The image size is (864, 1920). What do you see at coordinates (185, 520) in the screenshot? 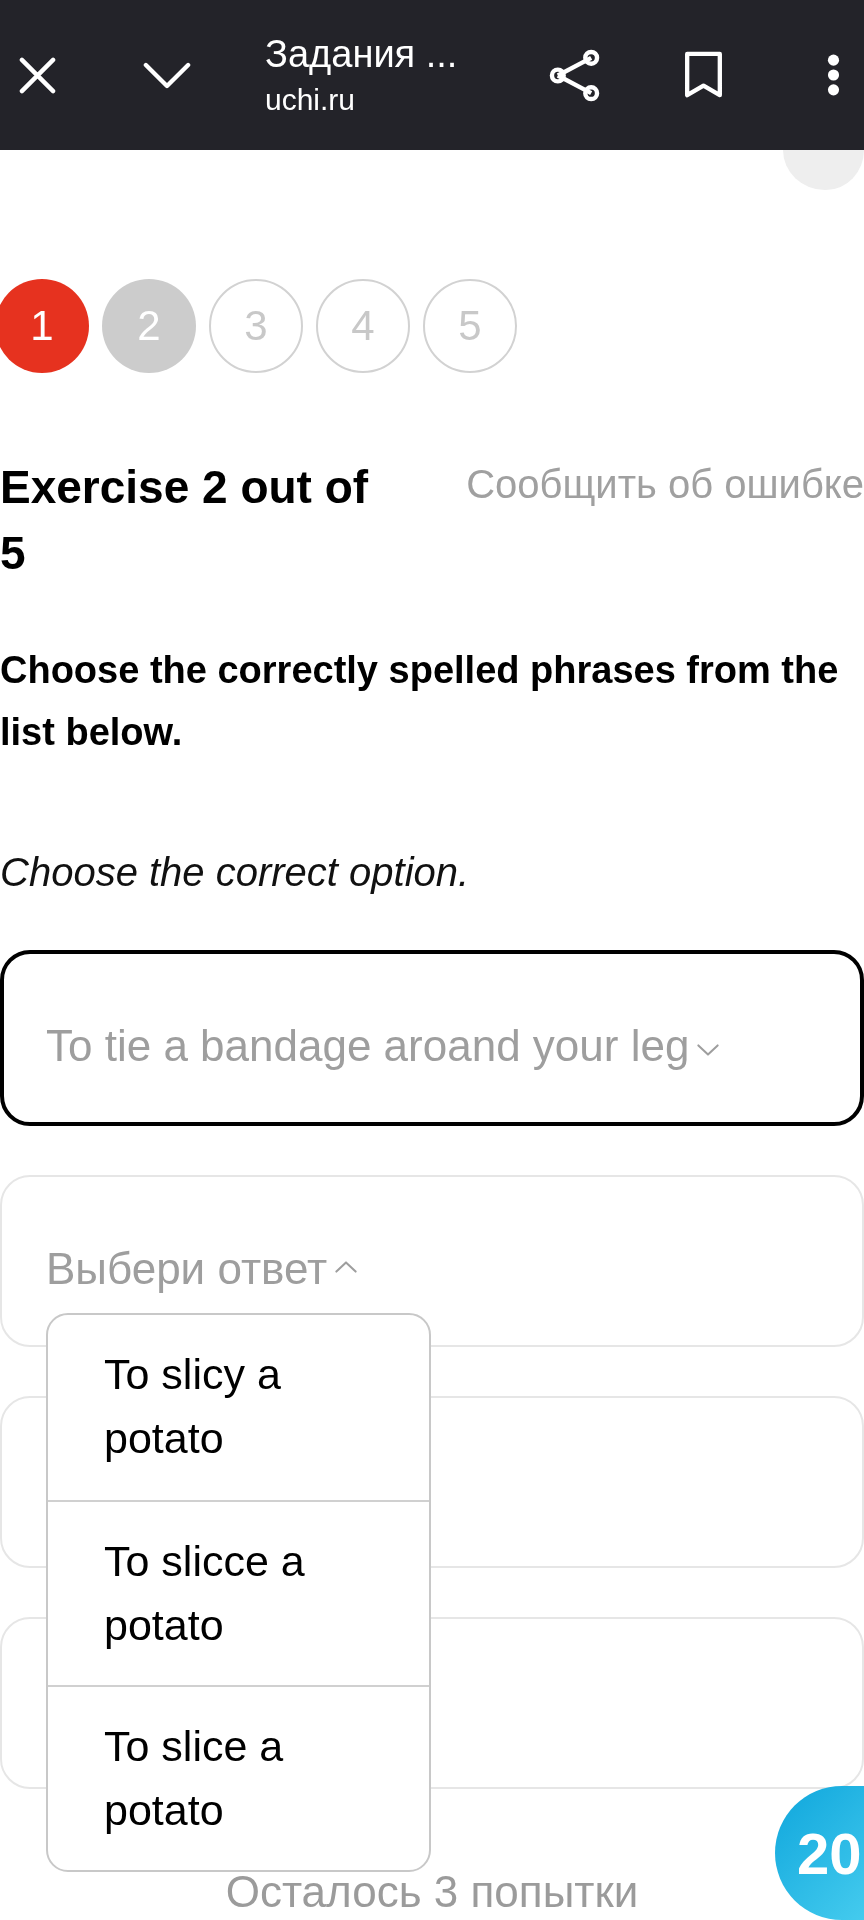
I see `exercise-title: Exercise 2 out of 5` at bounding box center [185, 520].